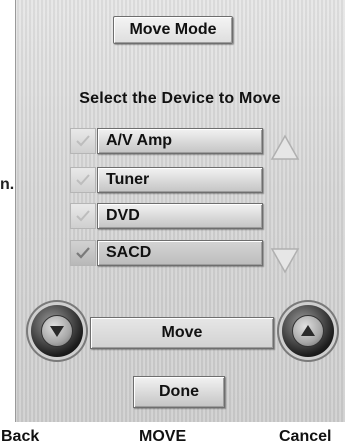 This screenshot has width=345, height=447. What do you see at coordinates (180, 141) in the screenshot?
I see `device-item-av-amp: A/V Amp` at bounding box center [180, 141].